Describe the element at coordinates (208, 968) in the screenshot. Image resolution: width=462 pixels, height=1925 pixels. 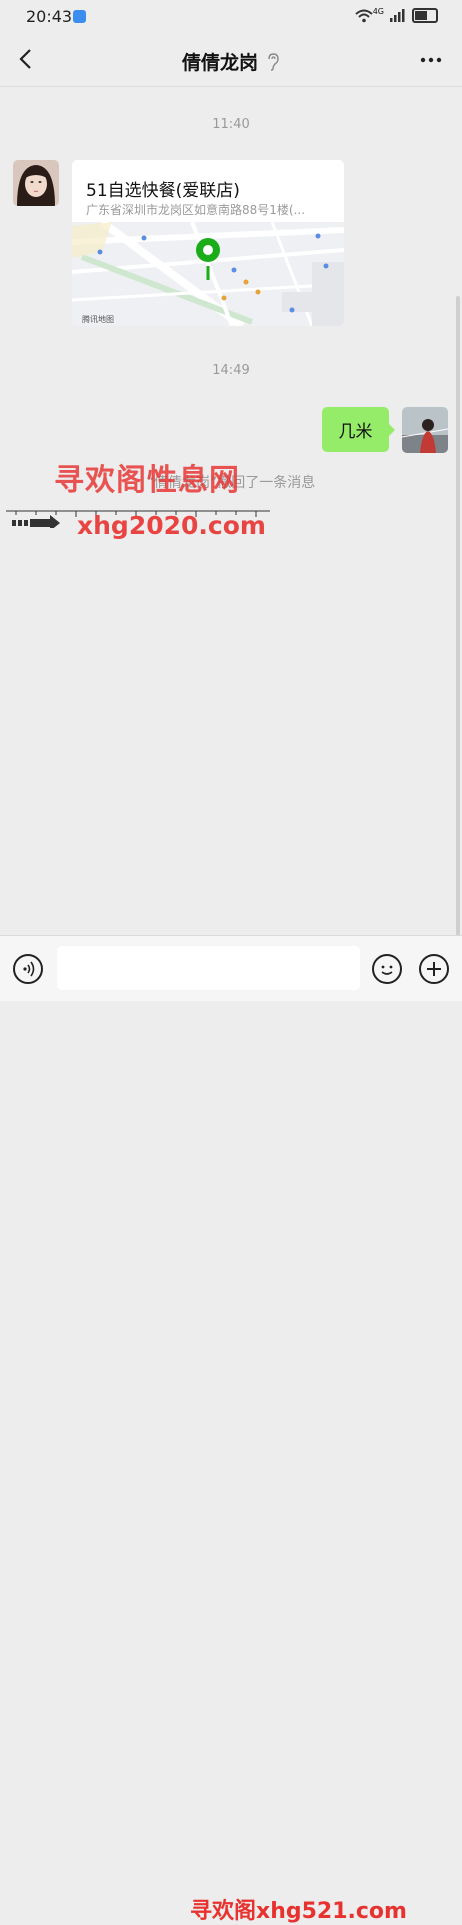
I see `message-input` at that location.